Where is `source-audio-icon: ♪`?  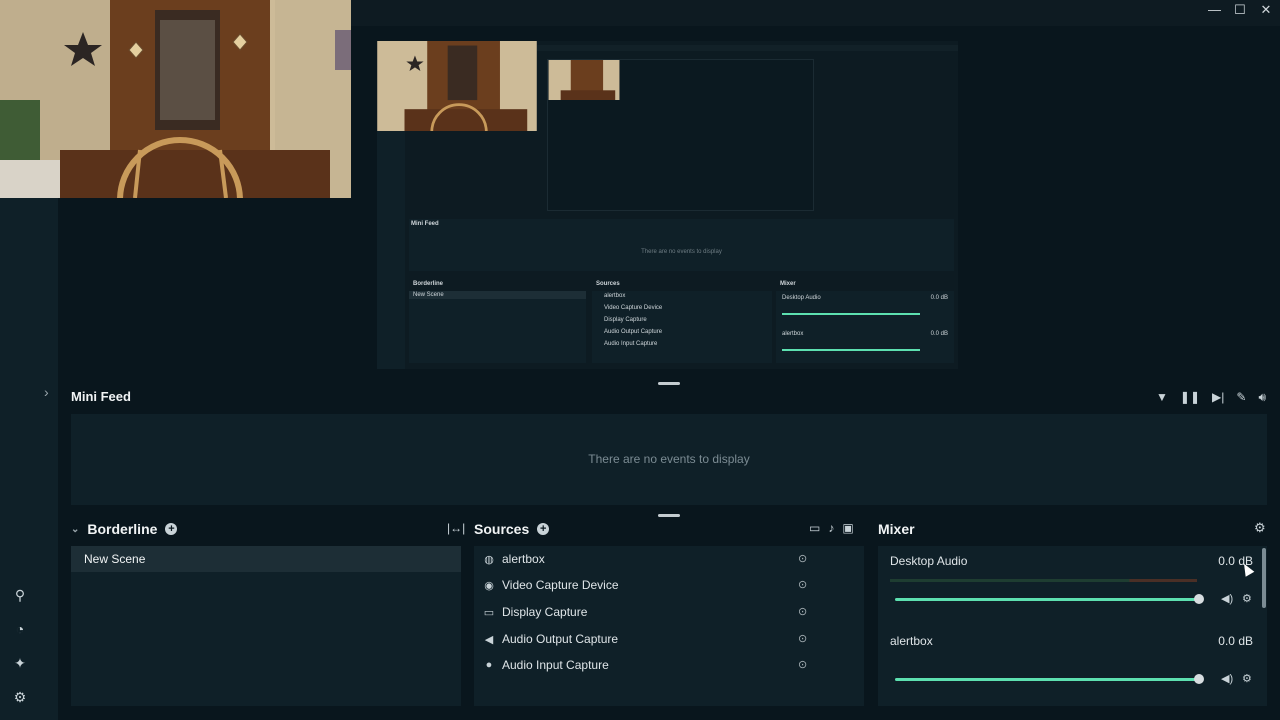
source-audio-icon: ♪ is located at coordinates (831, 528).